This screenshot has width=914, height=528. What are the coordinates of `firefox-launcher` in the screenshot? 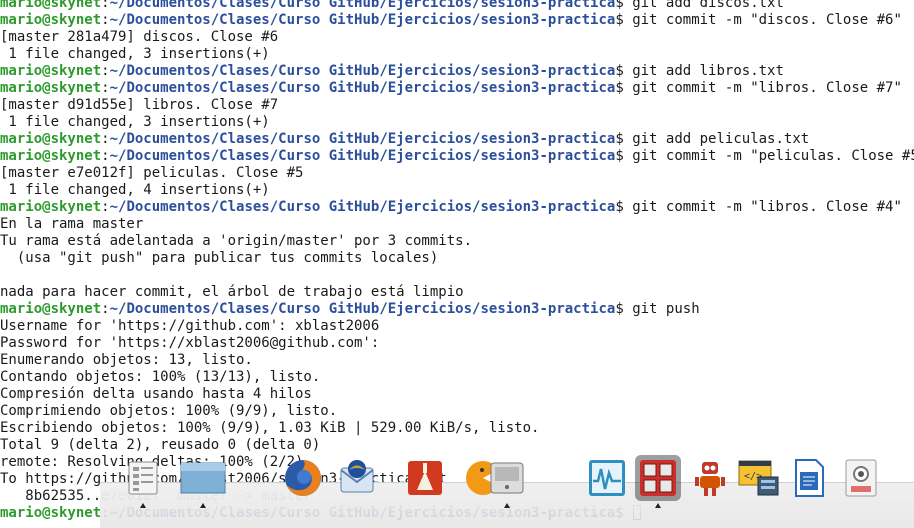 It's located at (303, 478).